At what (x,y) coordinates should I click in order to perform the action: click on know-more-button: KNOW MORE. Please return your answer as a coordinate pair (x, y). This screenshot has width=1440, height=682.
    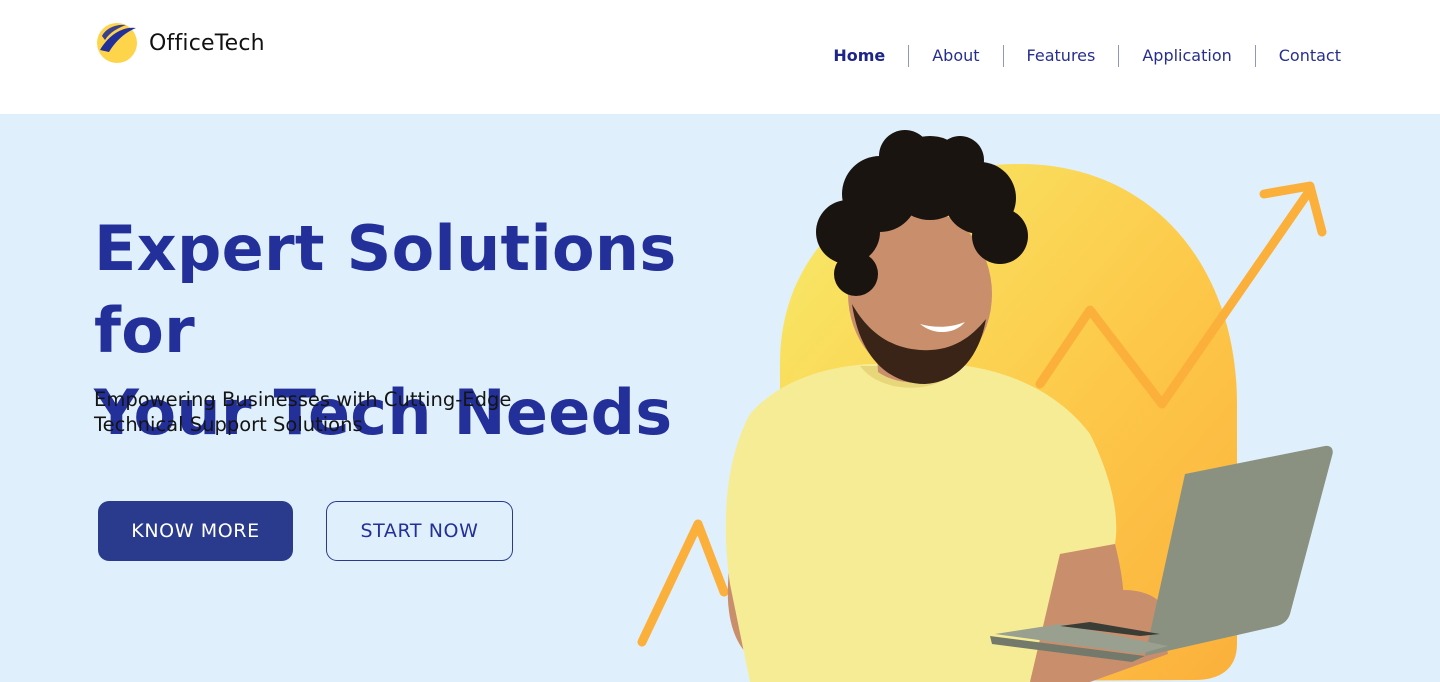
    Looking at the image, I should click on (195, 531).